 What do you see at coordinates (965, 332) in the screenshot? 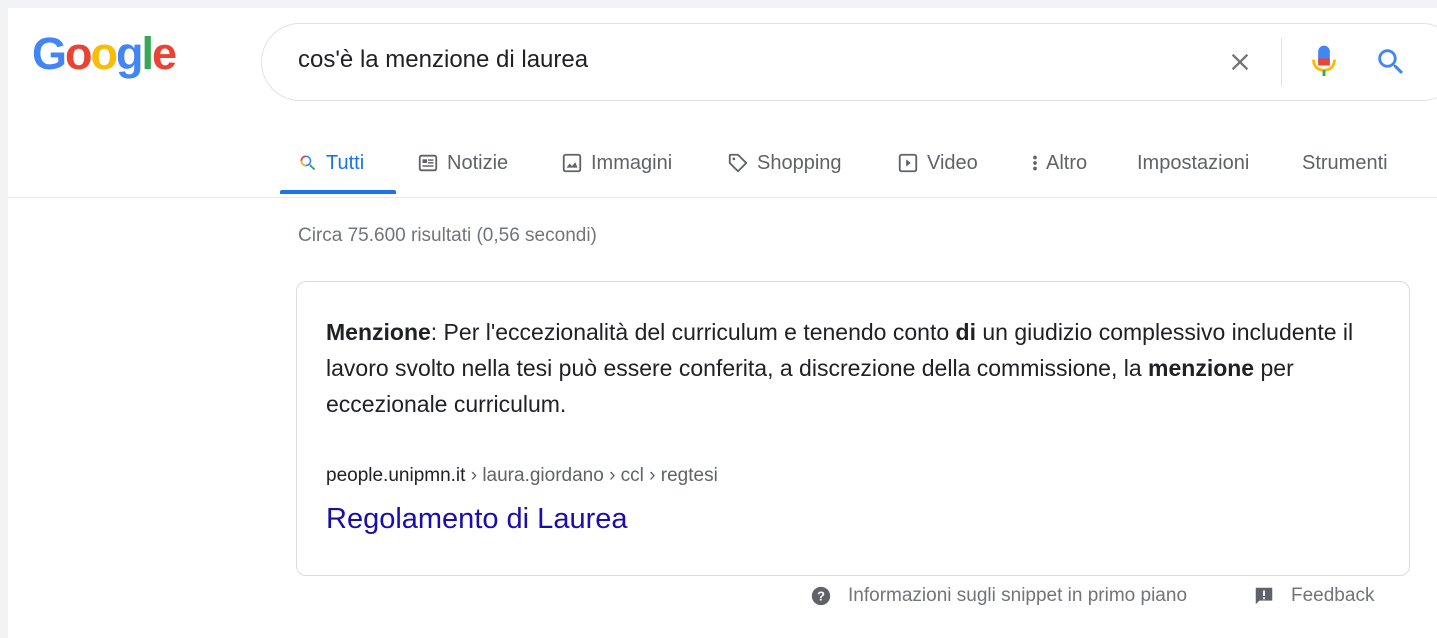
I see `snippet-highlight: di` at bounding box center [965, 332].